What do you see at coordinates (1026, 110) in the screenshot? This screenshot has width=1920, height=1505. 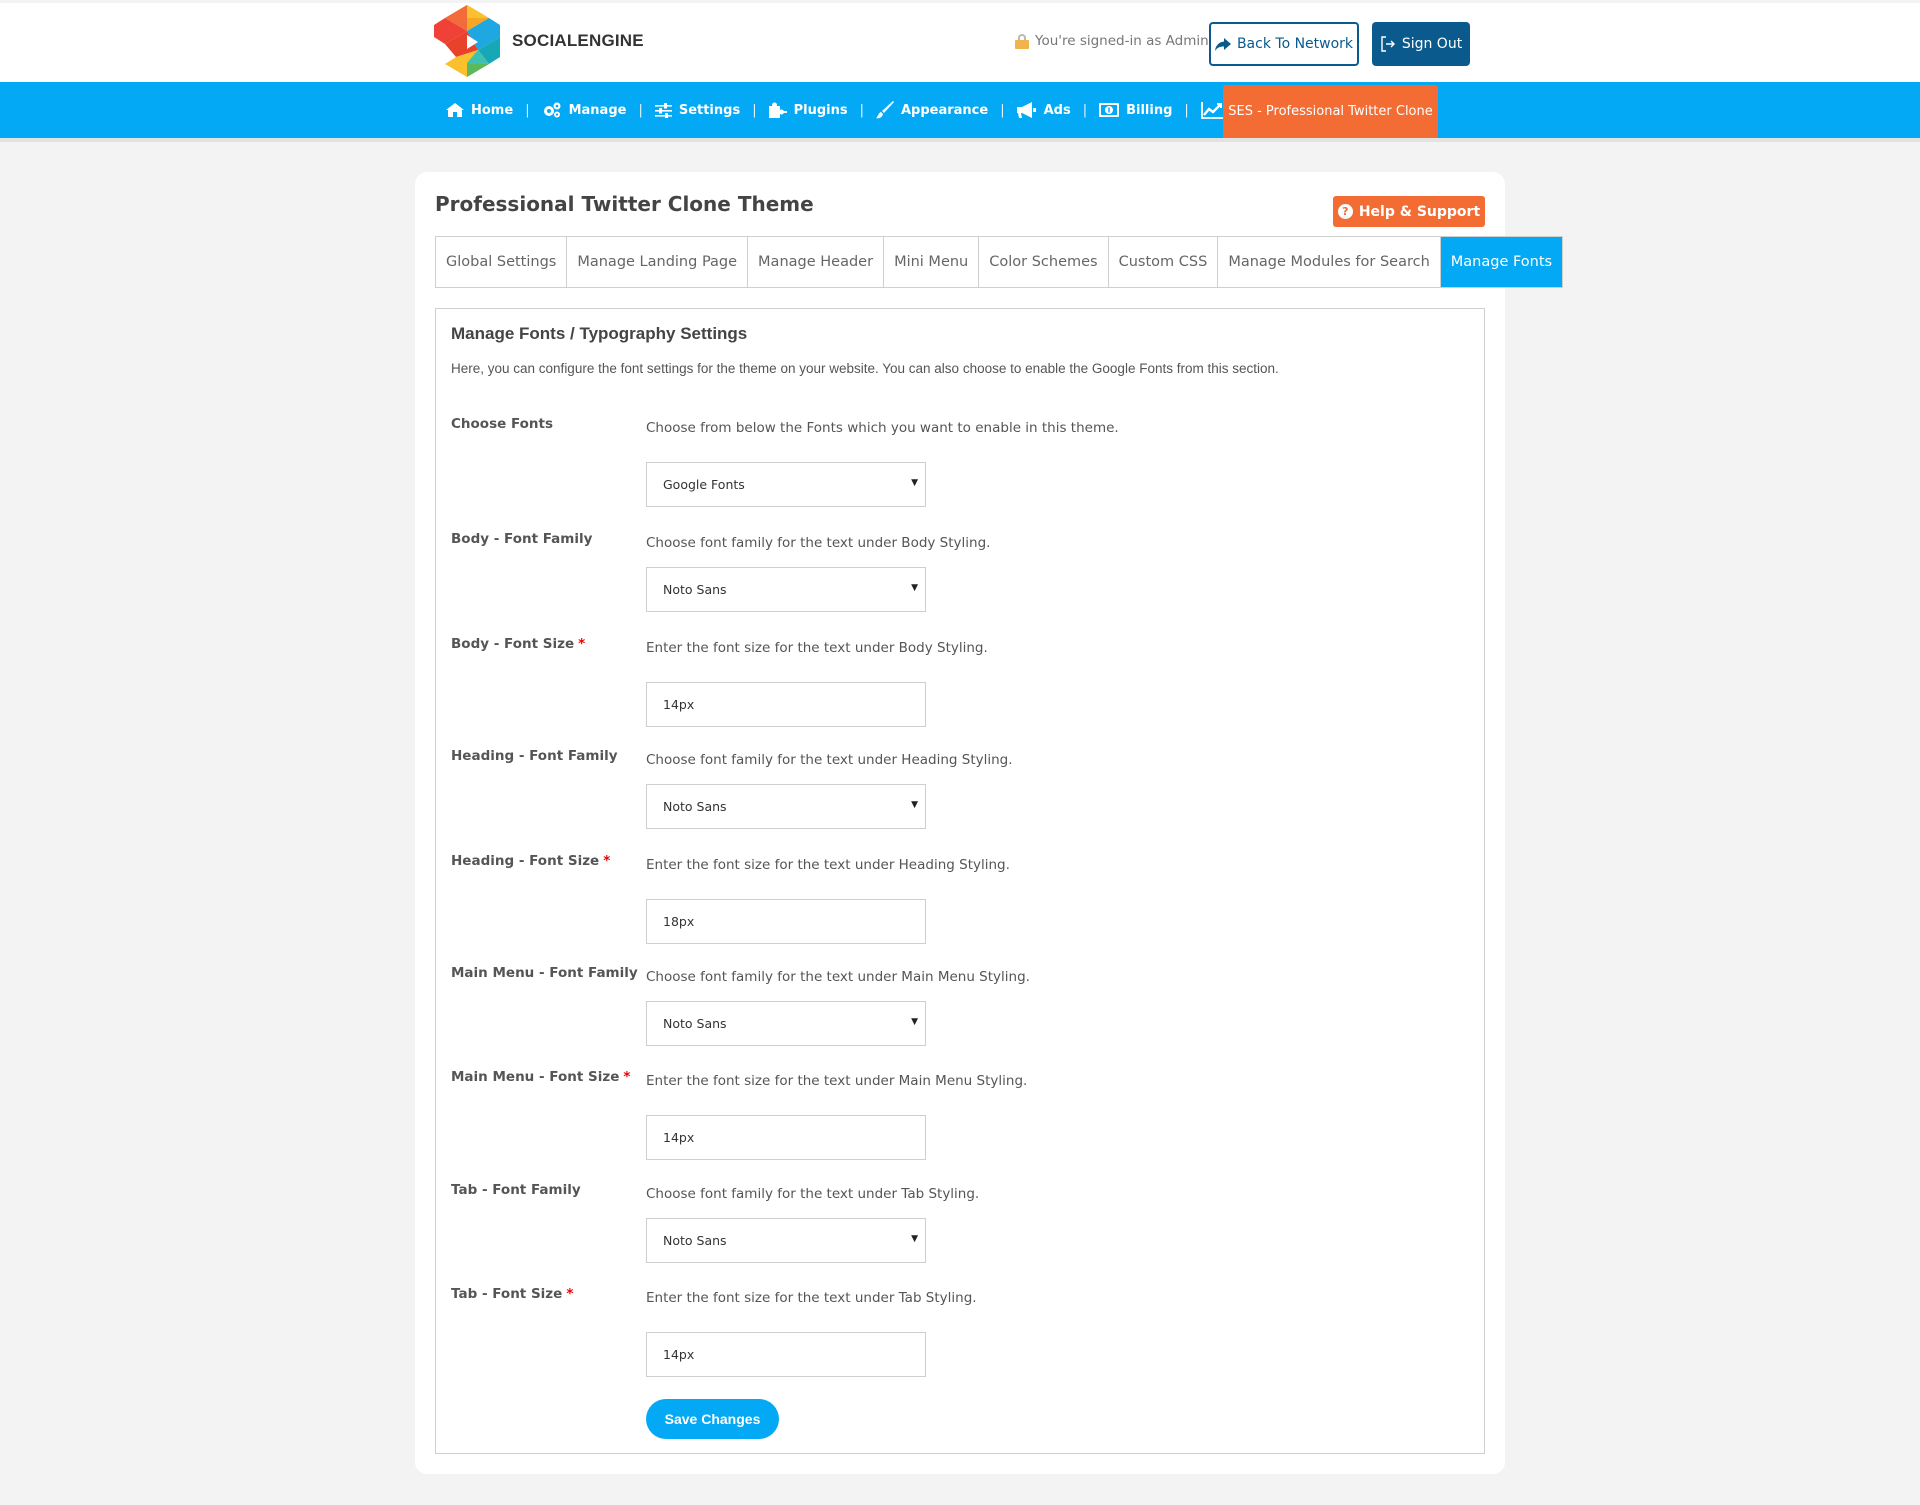 I see `megaphone-icon` at bounding box center [1026, 110].